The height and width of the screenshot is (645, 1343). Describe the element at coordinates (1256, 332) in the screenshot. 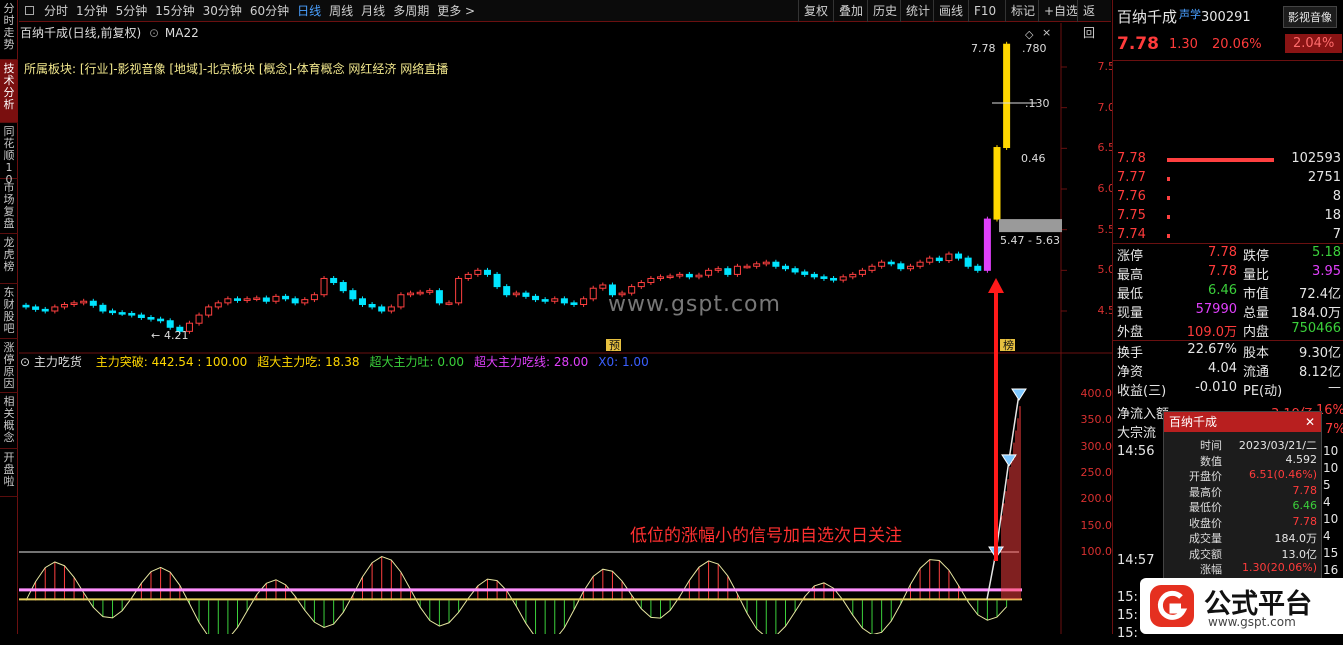

I see `stat-k2: 内盘` at that location.